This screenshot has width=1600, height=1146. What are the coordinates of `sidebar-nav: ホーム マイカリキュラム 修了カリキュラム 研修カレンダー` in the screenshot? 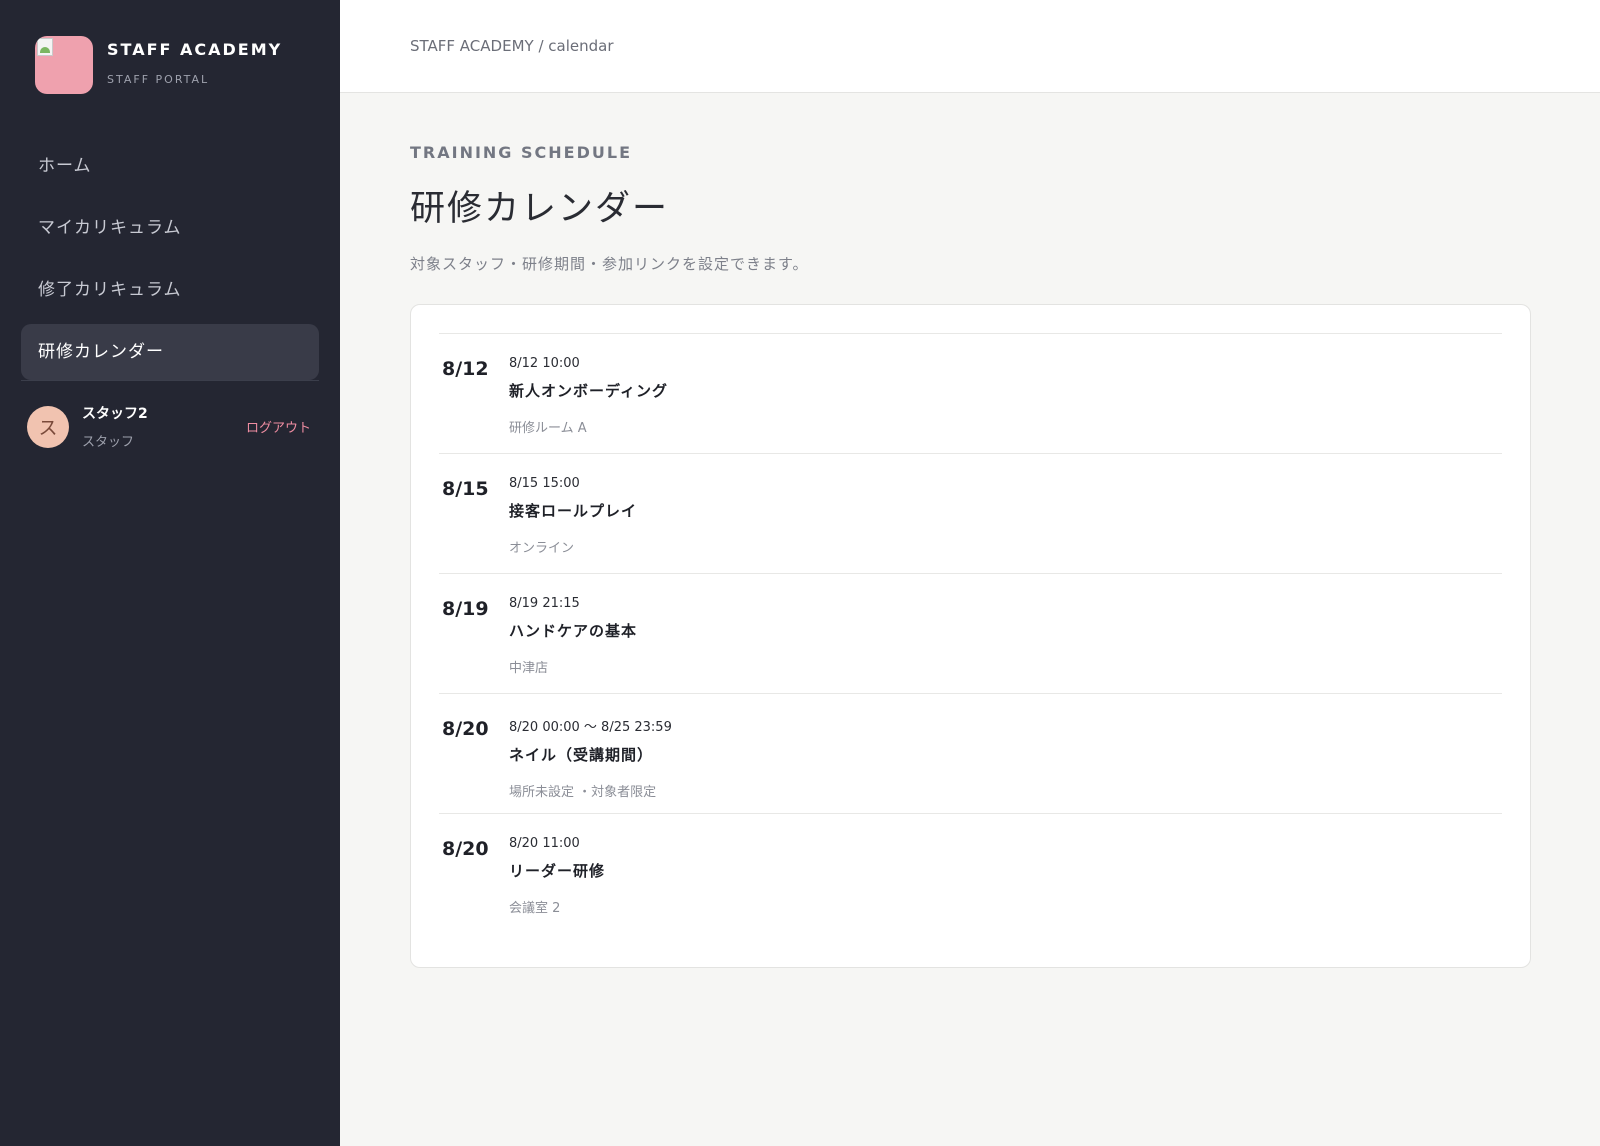 It's located at (170, 259).